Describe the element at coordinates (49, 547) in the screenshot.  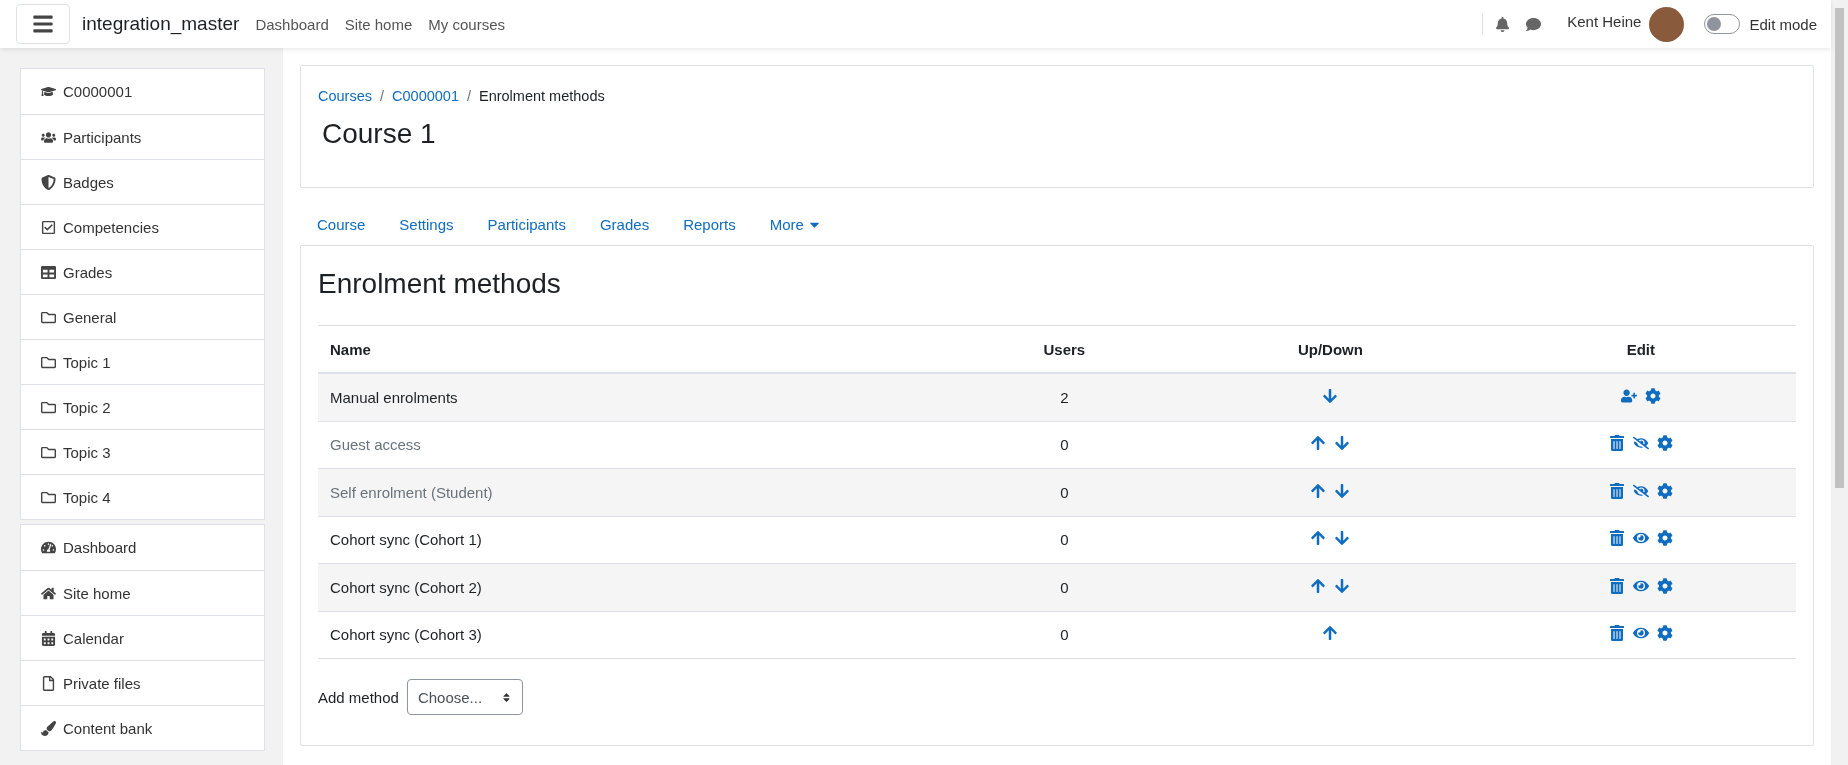
I see `gauge-icon` at that location.